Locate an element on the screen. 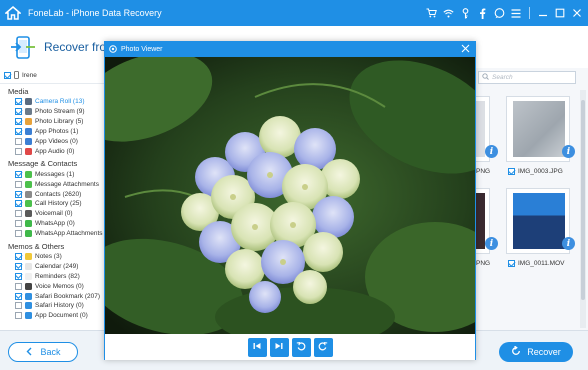 Image resolution: width=588 pixels, height=370 pixels. category-item: Photo Library (5) is located at coordinates (52, 122).